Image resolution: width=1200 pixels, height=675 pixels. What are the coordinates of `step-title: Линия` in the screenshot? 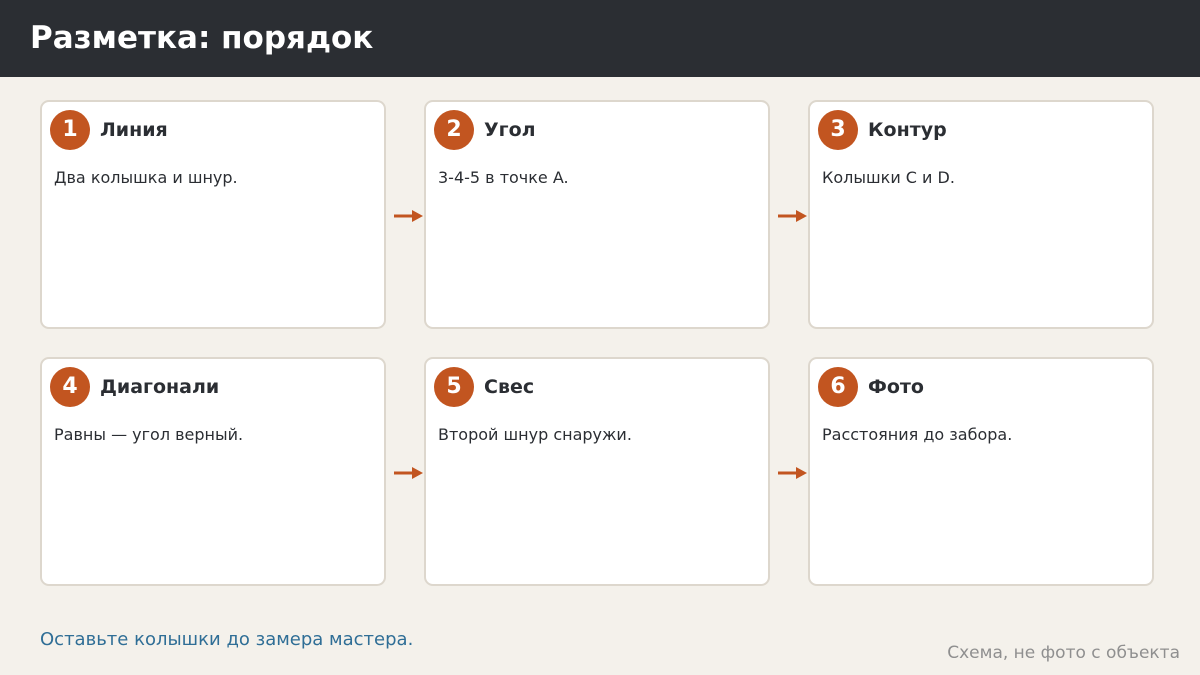 It's located at (134, 130).